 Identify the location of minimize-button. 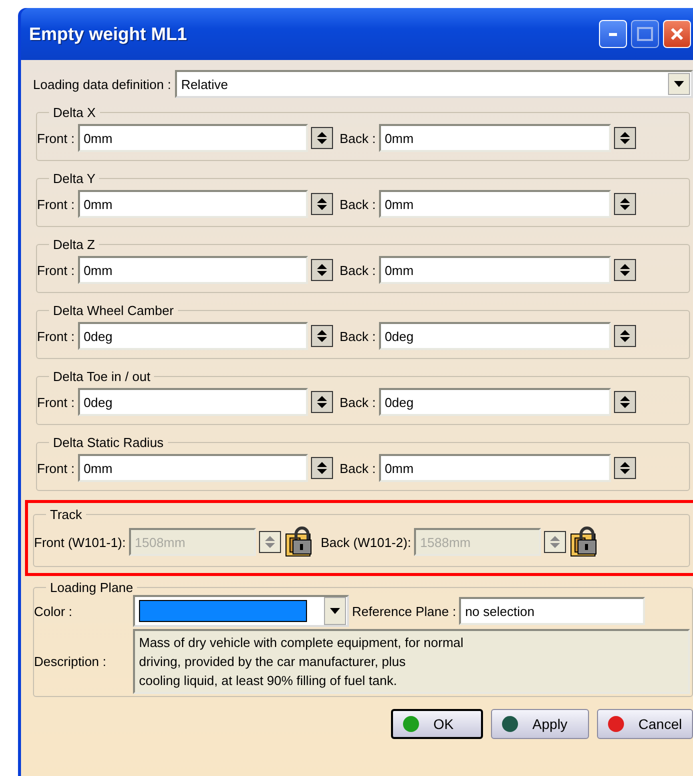
(613, 34).